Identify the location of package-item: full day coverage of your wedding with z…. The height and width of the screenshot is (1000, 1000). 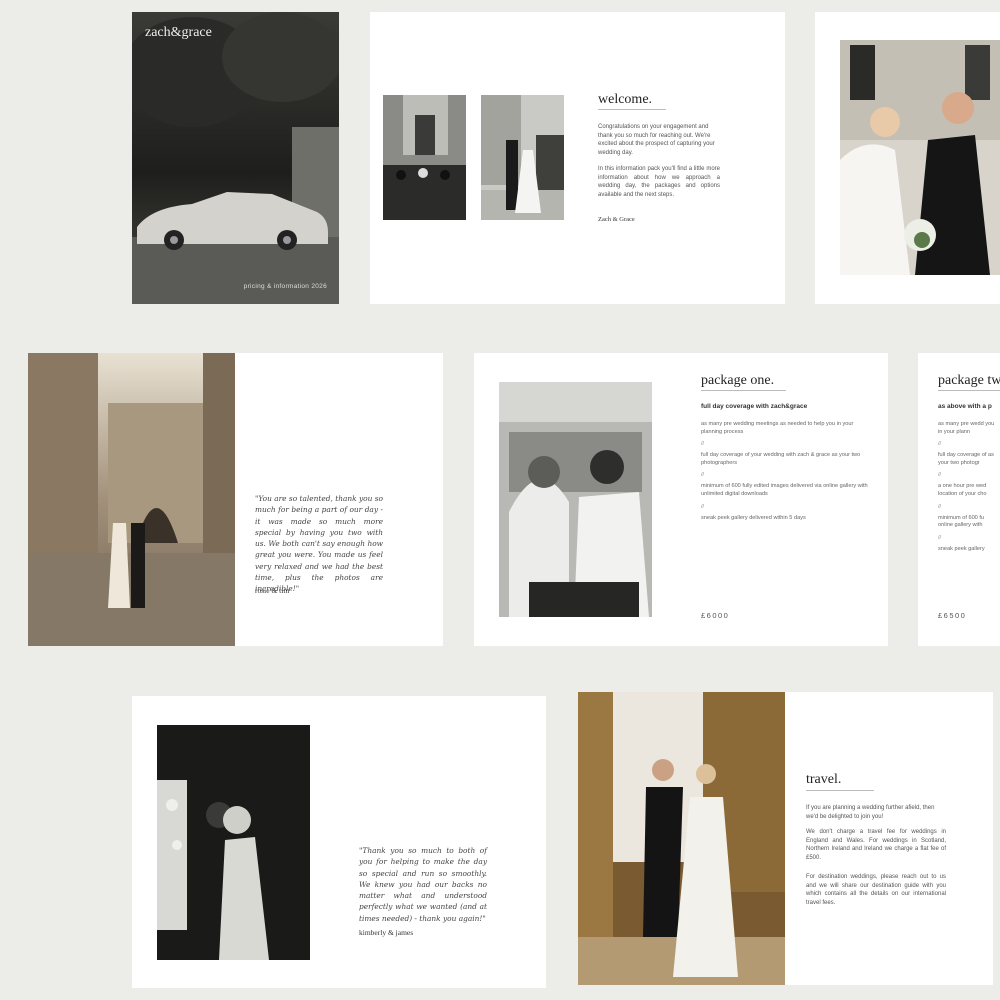
(781, 459).